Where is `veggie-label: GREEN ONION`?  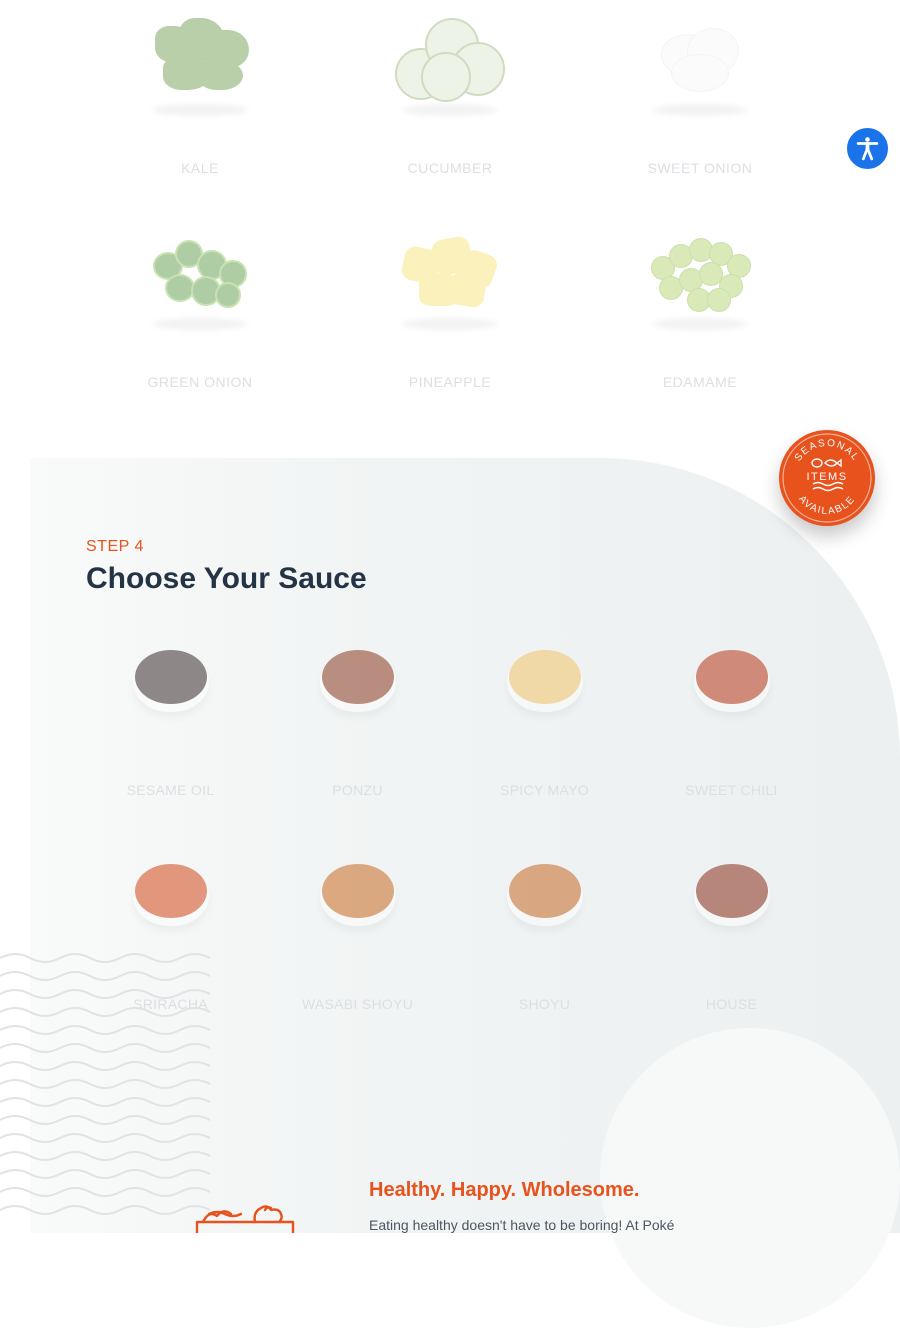 veggie-label: GREEN ONION is located at coordinates (200, 382).